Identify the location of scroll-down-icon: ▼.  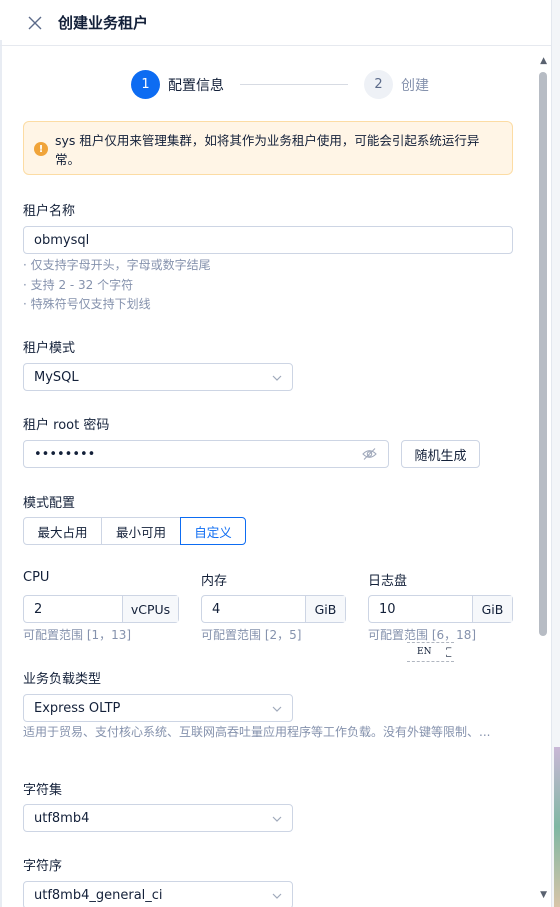
(543, 895).